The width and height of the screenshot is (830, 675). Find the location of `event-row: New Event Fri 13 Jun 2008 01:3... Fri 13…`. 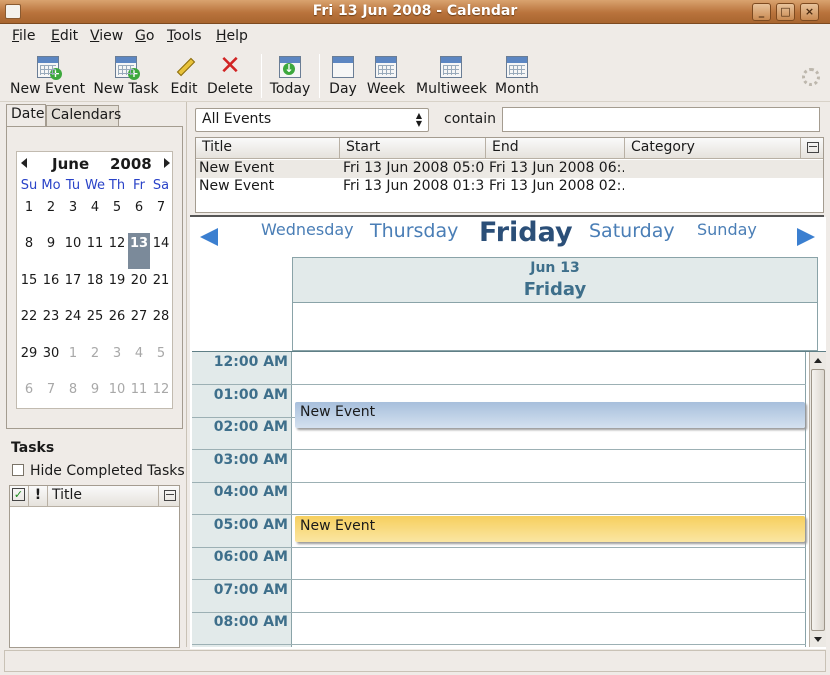

event-row: New Event Fri 13 Jun 2008 01:3... Fri 13… is located at coordinates (509, 187).